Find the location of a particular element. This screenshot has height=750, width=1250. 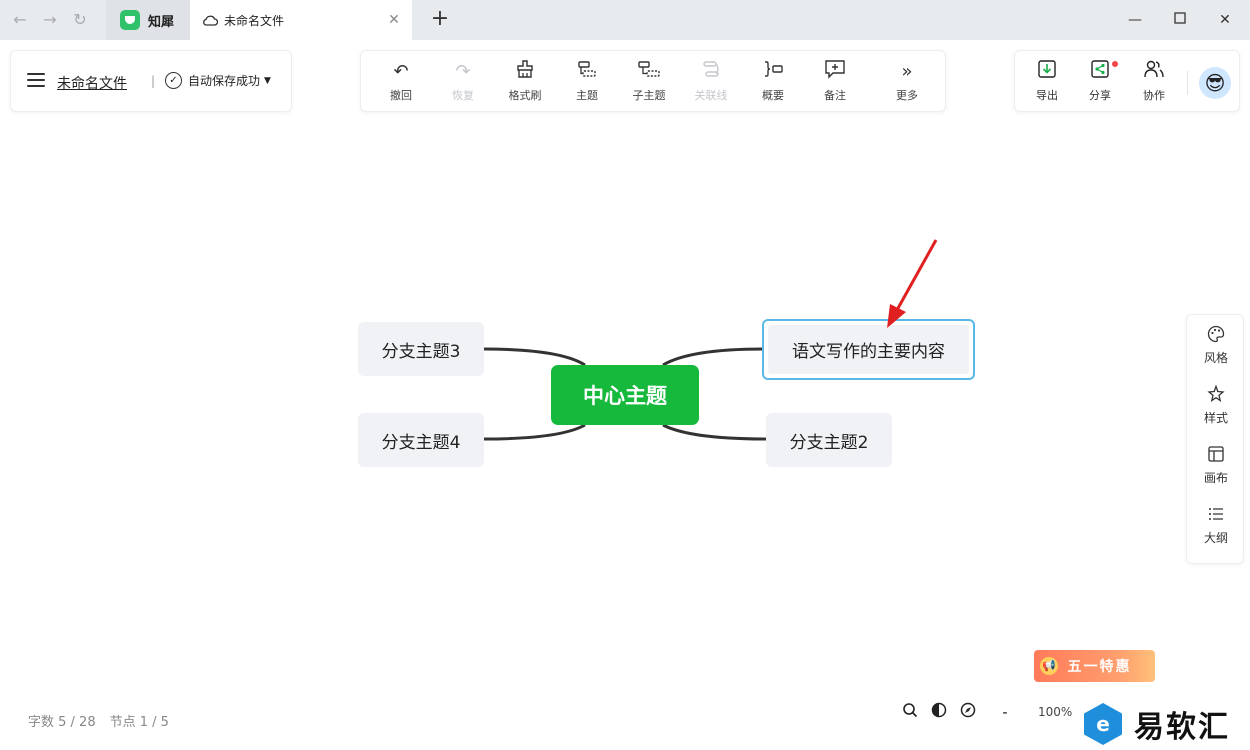

note-button: 备注 is located at coordinates (835, 83).